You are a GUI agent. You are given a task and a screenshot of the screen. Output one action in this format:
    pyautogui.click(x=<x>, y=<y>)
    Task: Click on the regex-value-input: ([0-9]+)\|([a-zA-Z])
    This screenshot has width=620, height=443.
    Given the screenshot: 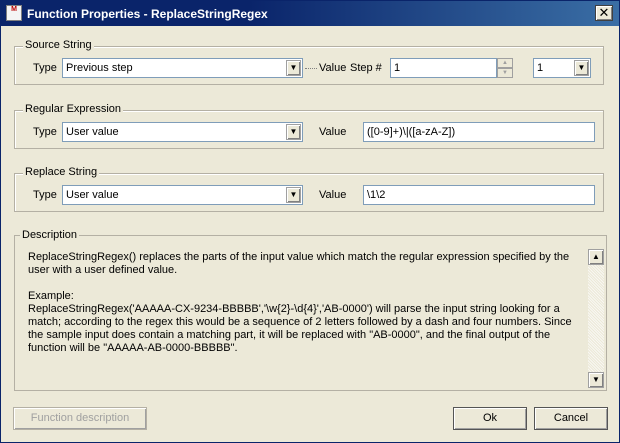 What is the action you would take?
    pyautogui.click(x=479, y=132)
    